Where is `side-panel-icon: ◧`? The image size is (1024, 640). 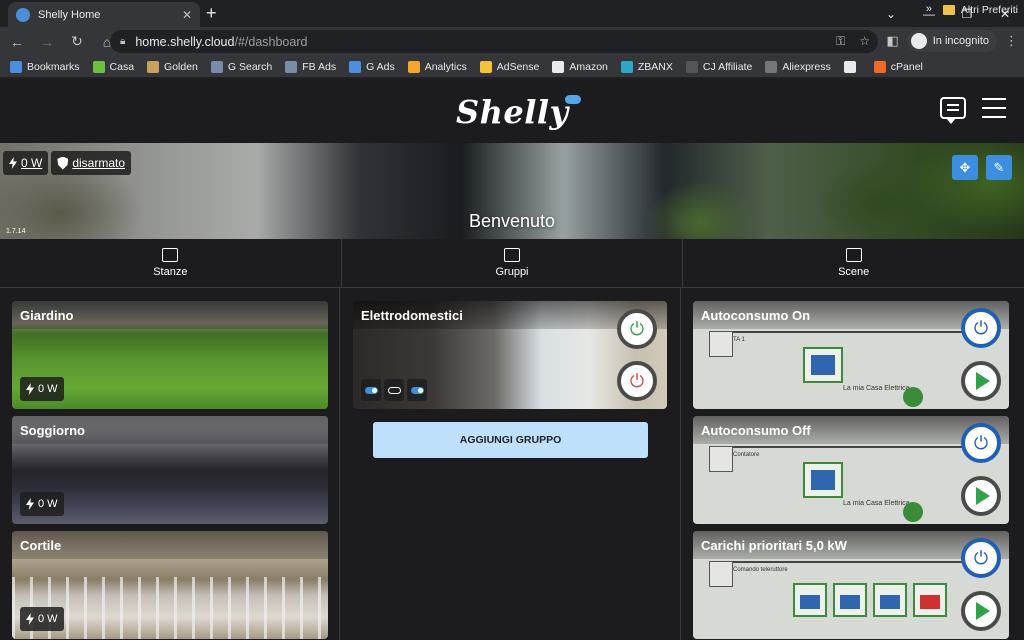
side-panel-icon: ◧ is located at coordinates (892, 41).